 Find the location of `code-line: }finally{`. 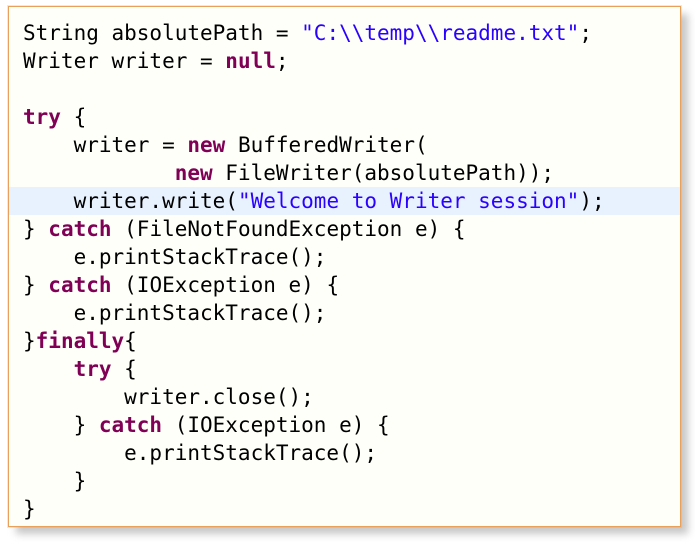

code-line: }finally{ is located at coordinates (351, 341).